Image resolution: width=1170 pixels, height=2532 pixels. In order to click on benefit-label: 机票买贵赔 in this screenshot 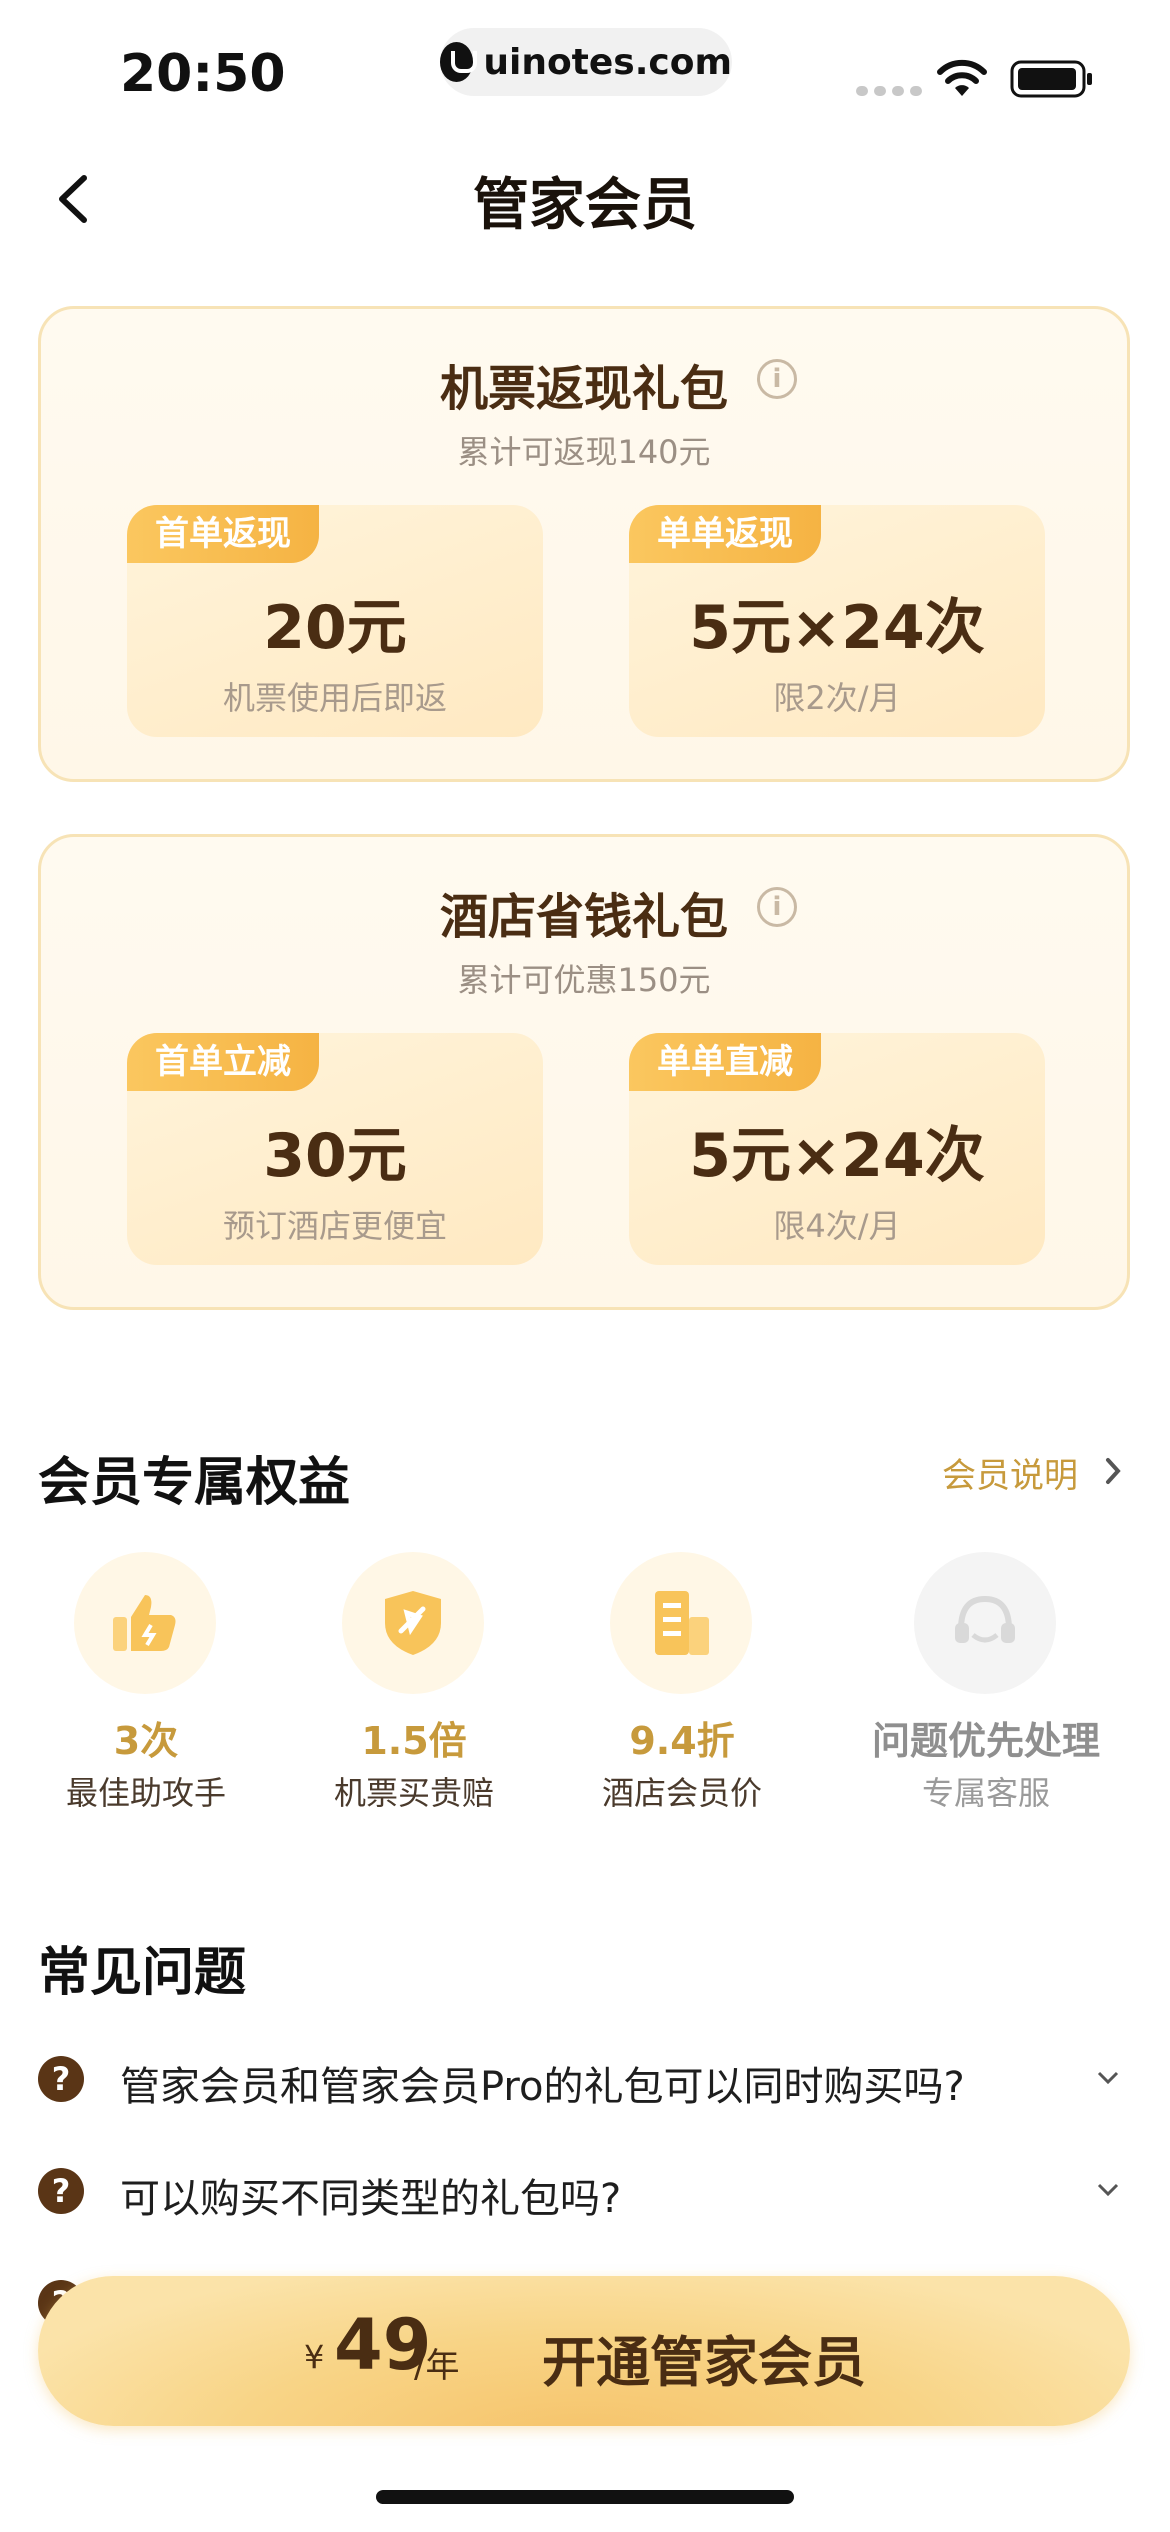, I will do `click(413, 1793)`.